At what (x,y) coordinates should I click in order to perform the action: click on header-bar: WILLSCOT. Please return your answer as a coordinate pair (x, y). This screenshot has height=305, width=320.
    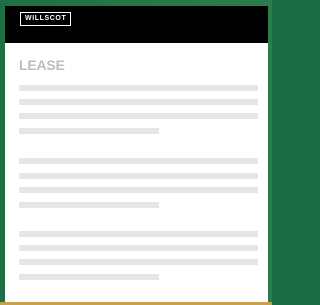
    Looking at the image, I should click on (136, 24).